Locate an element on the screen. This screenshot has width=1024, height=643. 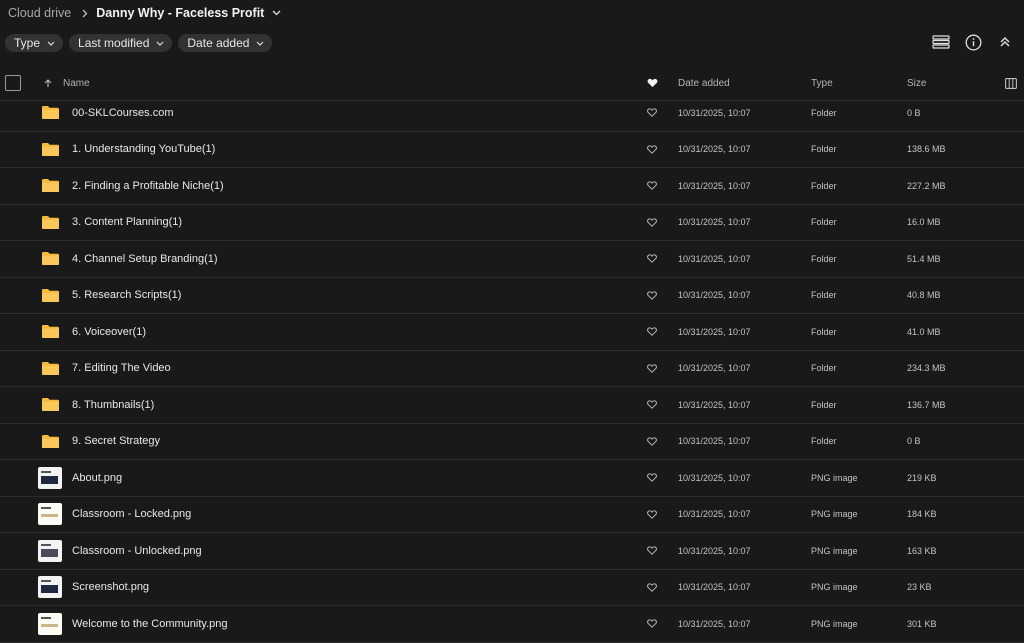
row-name: Classroom - Locked.png is located at coordinates (131, 515).